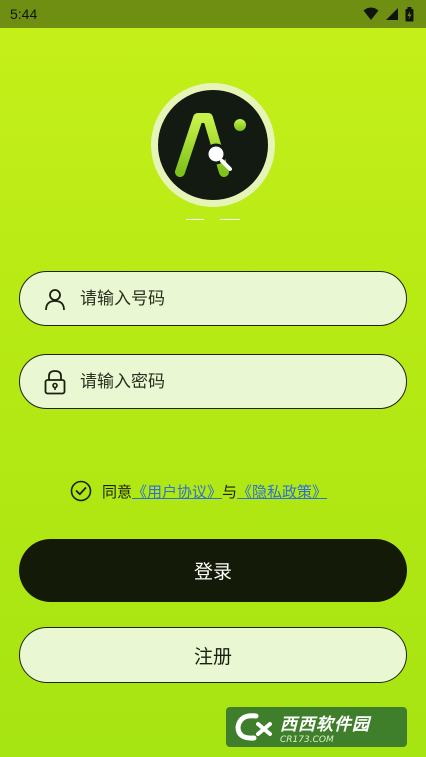  What do you see at coordinates (55, 382) in the screenshot?
I see `lock-icon` at bounding box center [55, 382].